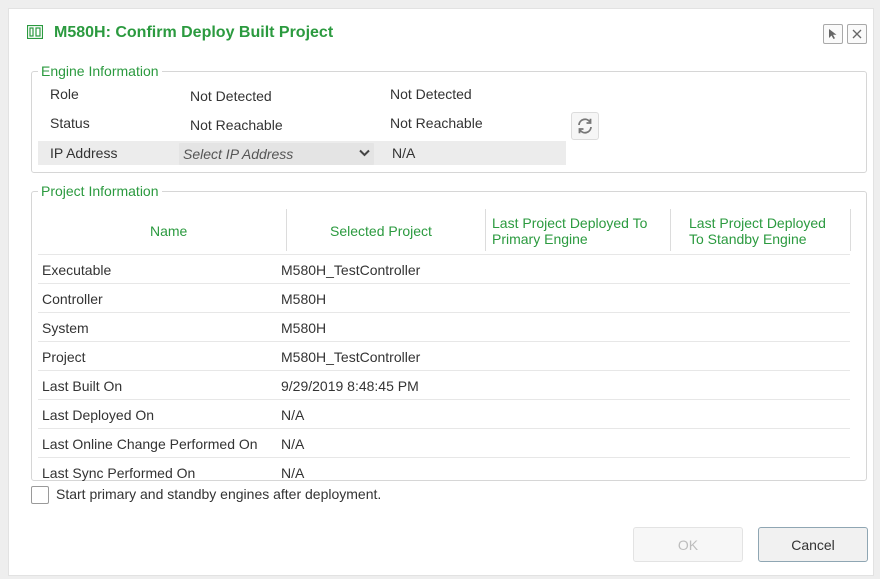 The height and width of the screenshot is (579, 880). What do you see at coordinates (100, 71) in the screenshot?
I see `engine-information-legend: Engine Information` at bounding box center [100, 71].